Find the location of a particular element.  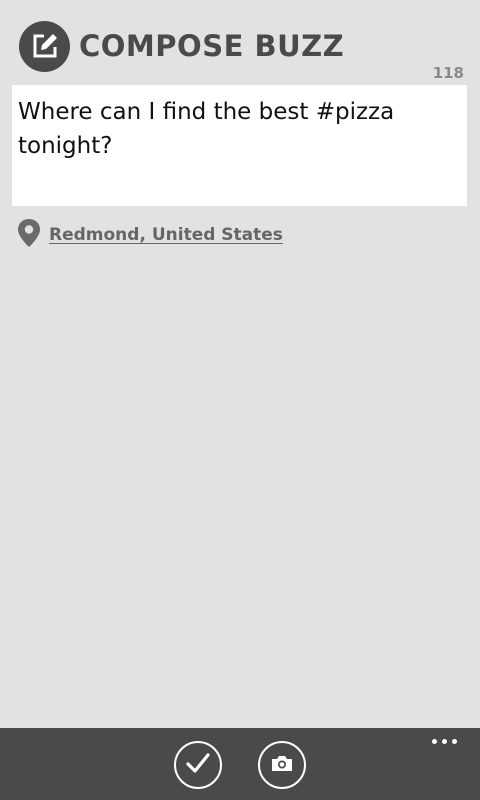

send-button is located at coordinates (198, 765).